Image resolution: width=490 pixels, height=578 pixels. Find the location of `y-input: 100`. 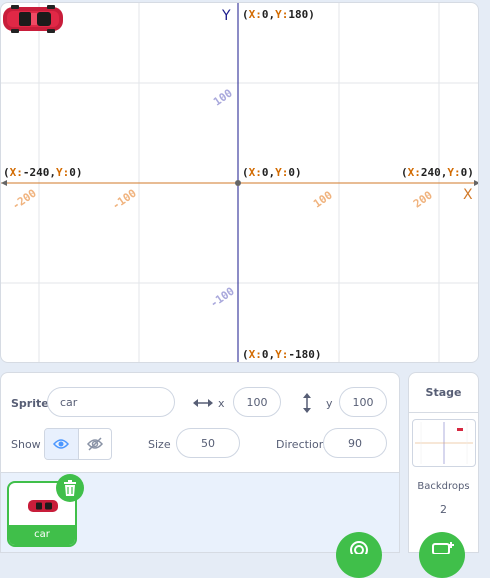

y-input: 100 is located at coordinates (363, 402).